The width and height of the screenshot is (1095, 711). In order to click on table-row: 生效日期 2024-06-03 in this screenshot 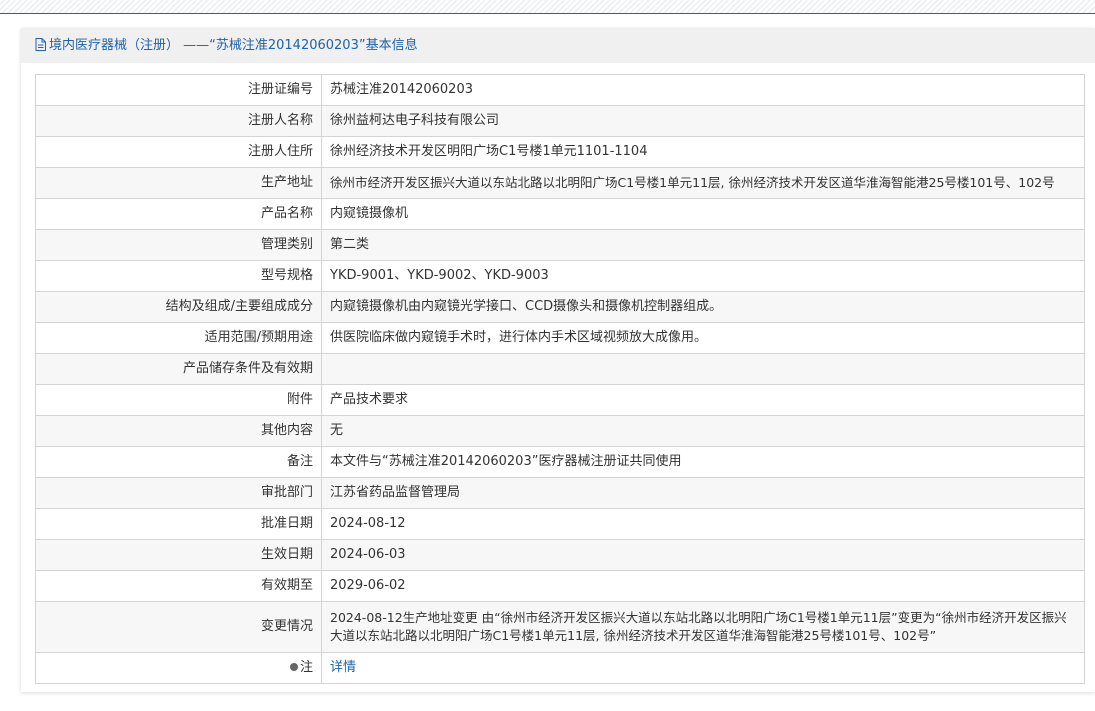, I will do `click(560, 555)`.